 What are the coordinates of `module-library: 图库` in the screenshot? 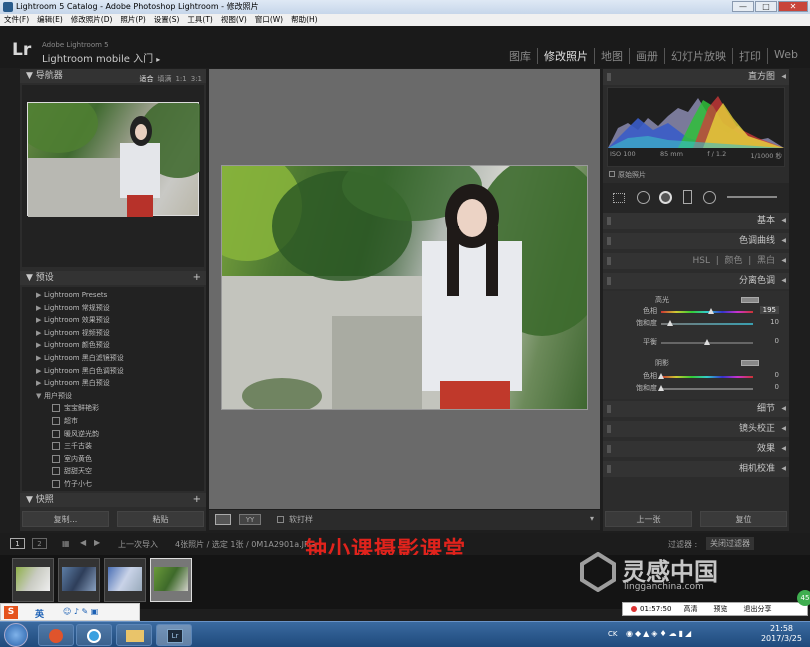 It's located at (520, 56).